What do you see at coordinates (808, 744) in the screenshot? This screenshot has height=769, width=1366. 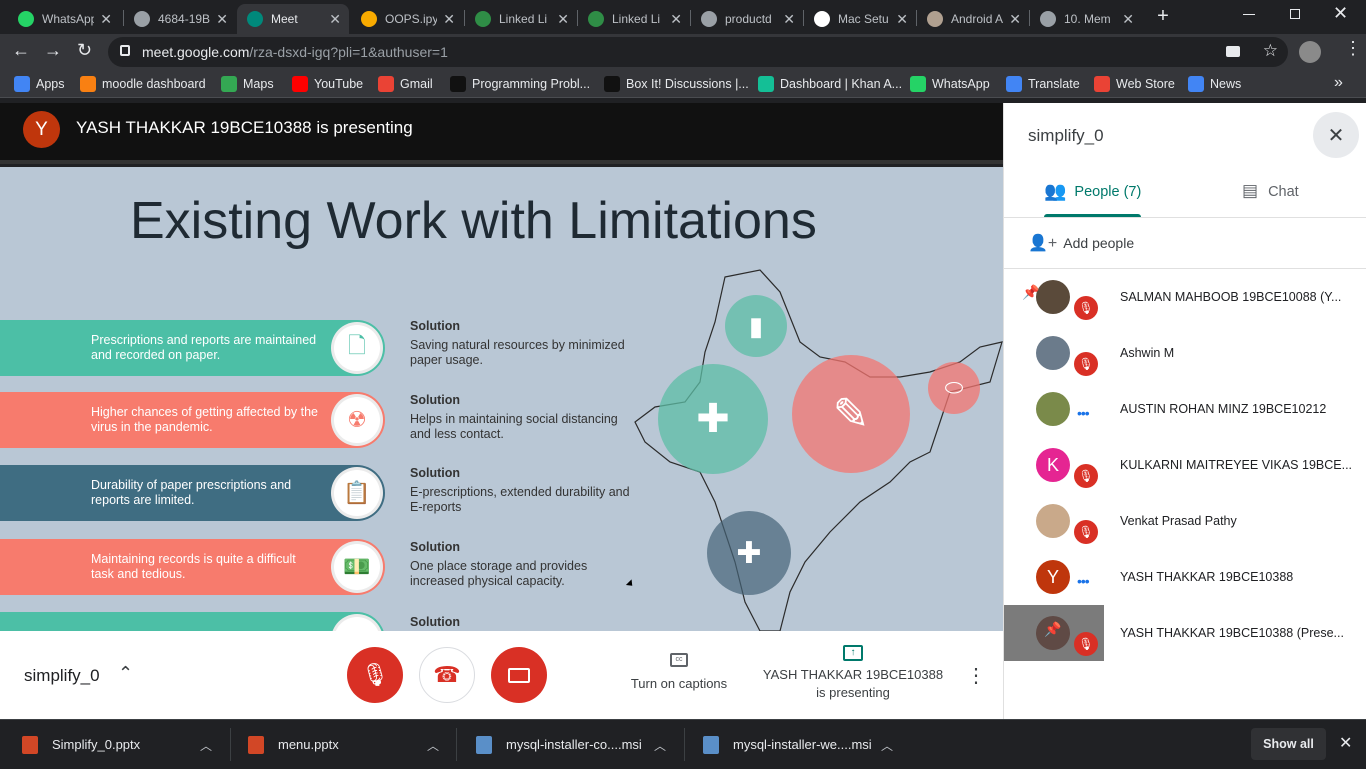 I see `download-item: mysql-installer-we....msi ︿` at bounding box center [808, 744].